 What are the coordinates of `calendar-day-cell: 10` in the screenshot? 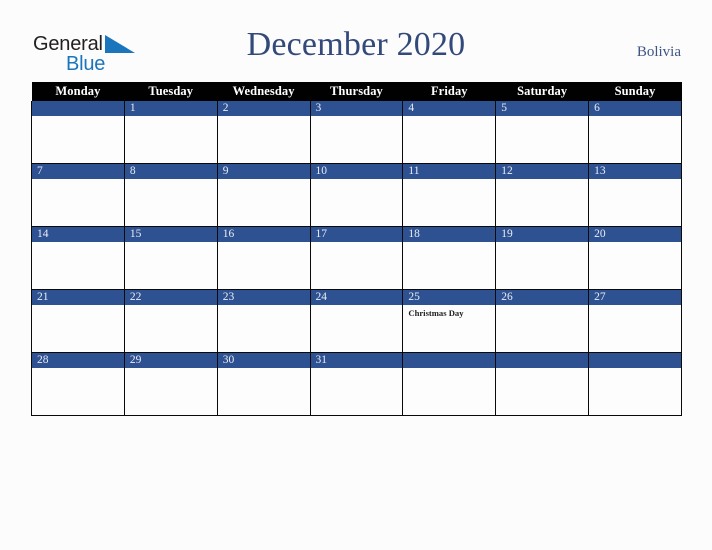 It's located at (356, 195).